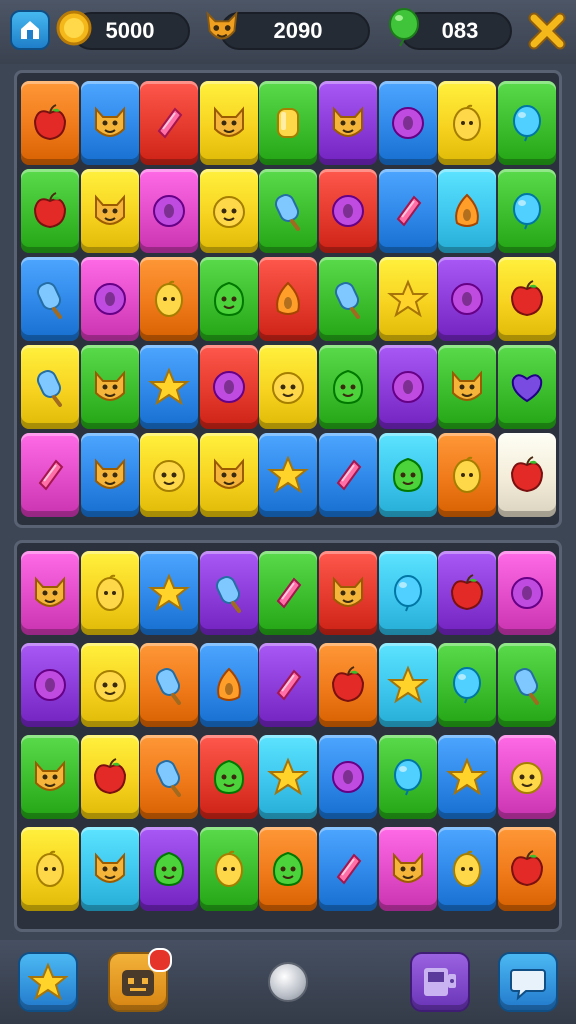  I want to click on face-icon, so click(288, 388).